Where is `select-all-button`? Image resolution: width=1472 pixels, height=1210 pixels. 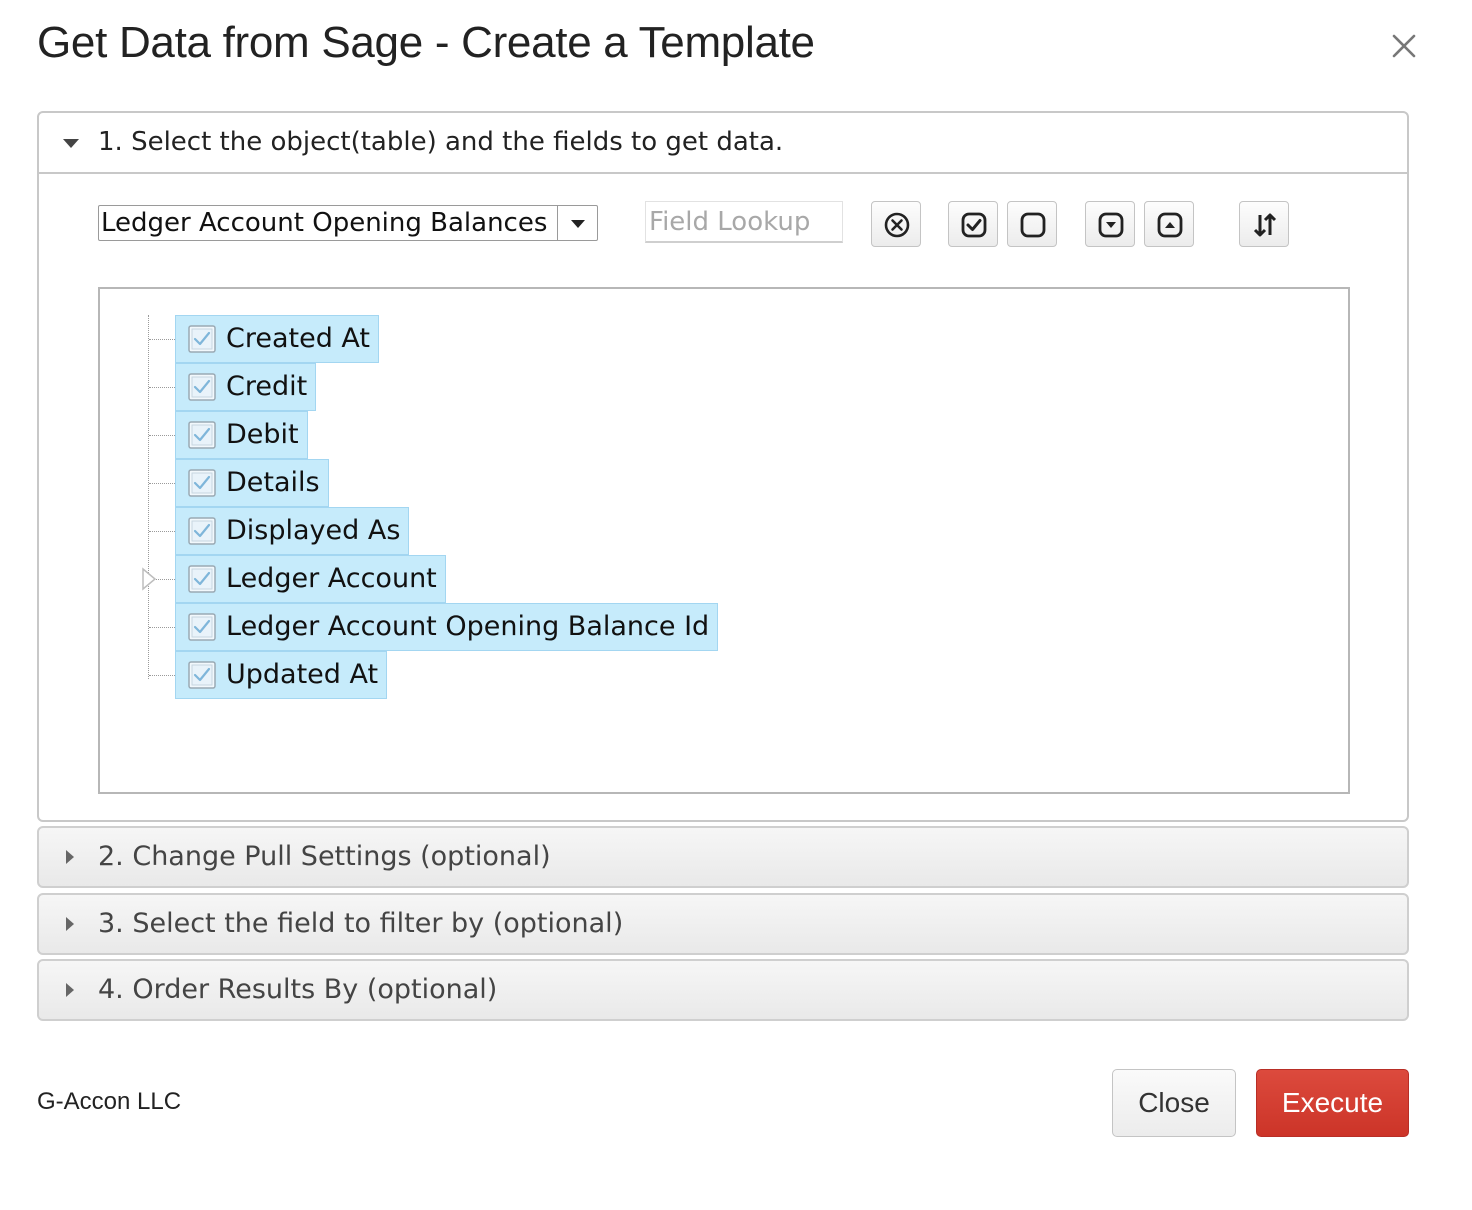 select-all-button is located at coordinates (973, 224).